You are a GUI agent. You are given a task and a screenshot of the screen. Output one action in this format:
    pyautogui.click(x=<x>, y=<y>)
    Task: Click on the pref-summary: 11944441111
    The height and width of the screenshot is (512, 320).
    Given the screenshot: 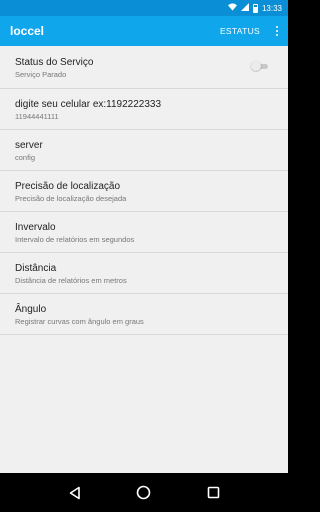 What is the action you would take?
    pyautogui.click(x=37, y=116)
    